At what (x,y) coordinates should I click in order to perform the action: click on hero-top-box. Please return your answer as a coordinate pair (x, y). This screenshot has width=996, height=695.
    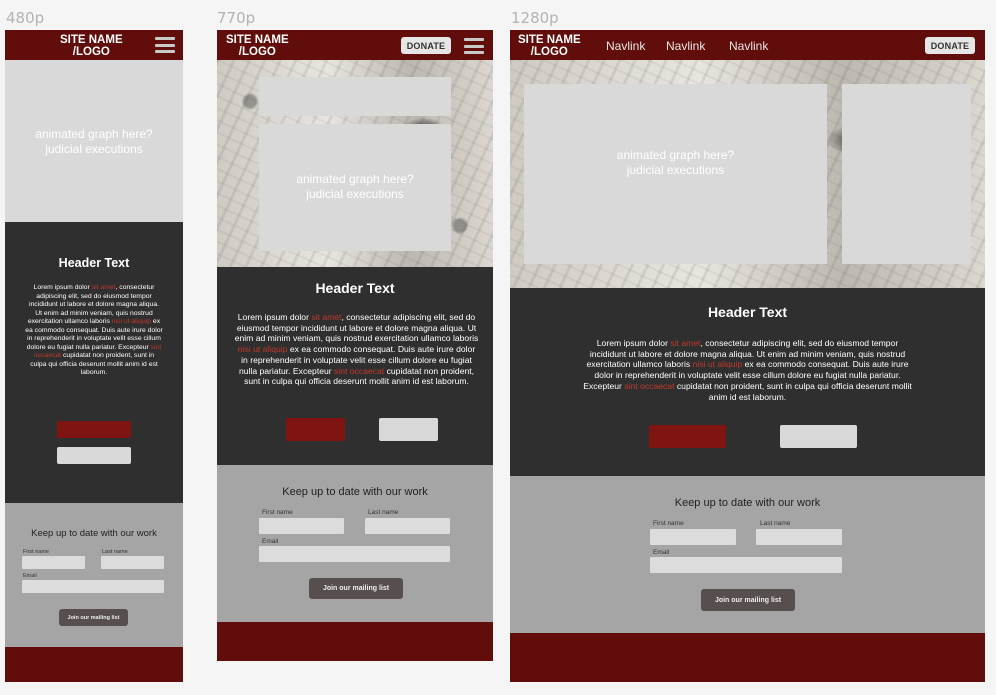
    Looking at the image, I should click on (355, 96).